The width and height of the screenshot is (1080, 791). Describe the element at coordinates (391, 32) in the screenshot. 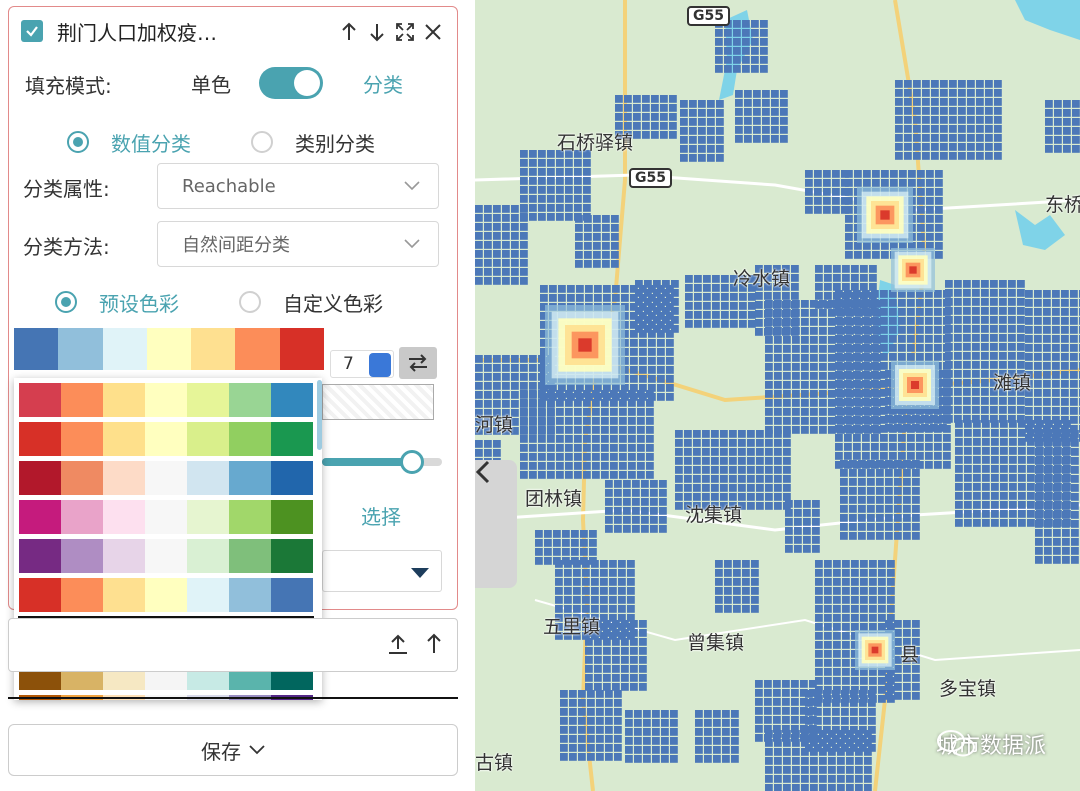

I see `layer-header-actions` at that location.